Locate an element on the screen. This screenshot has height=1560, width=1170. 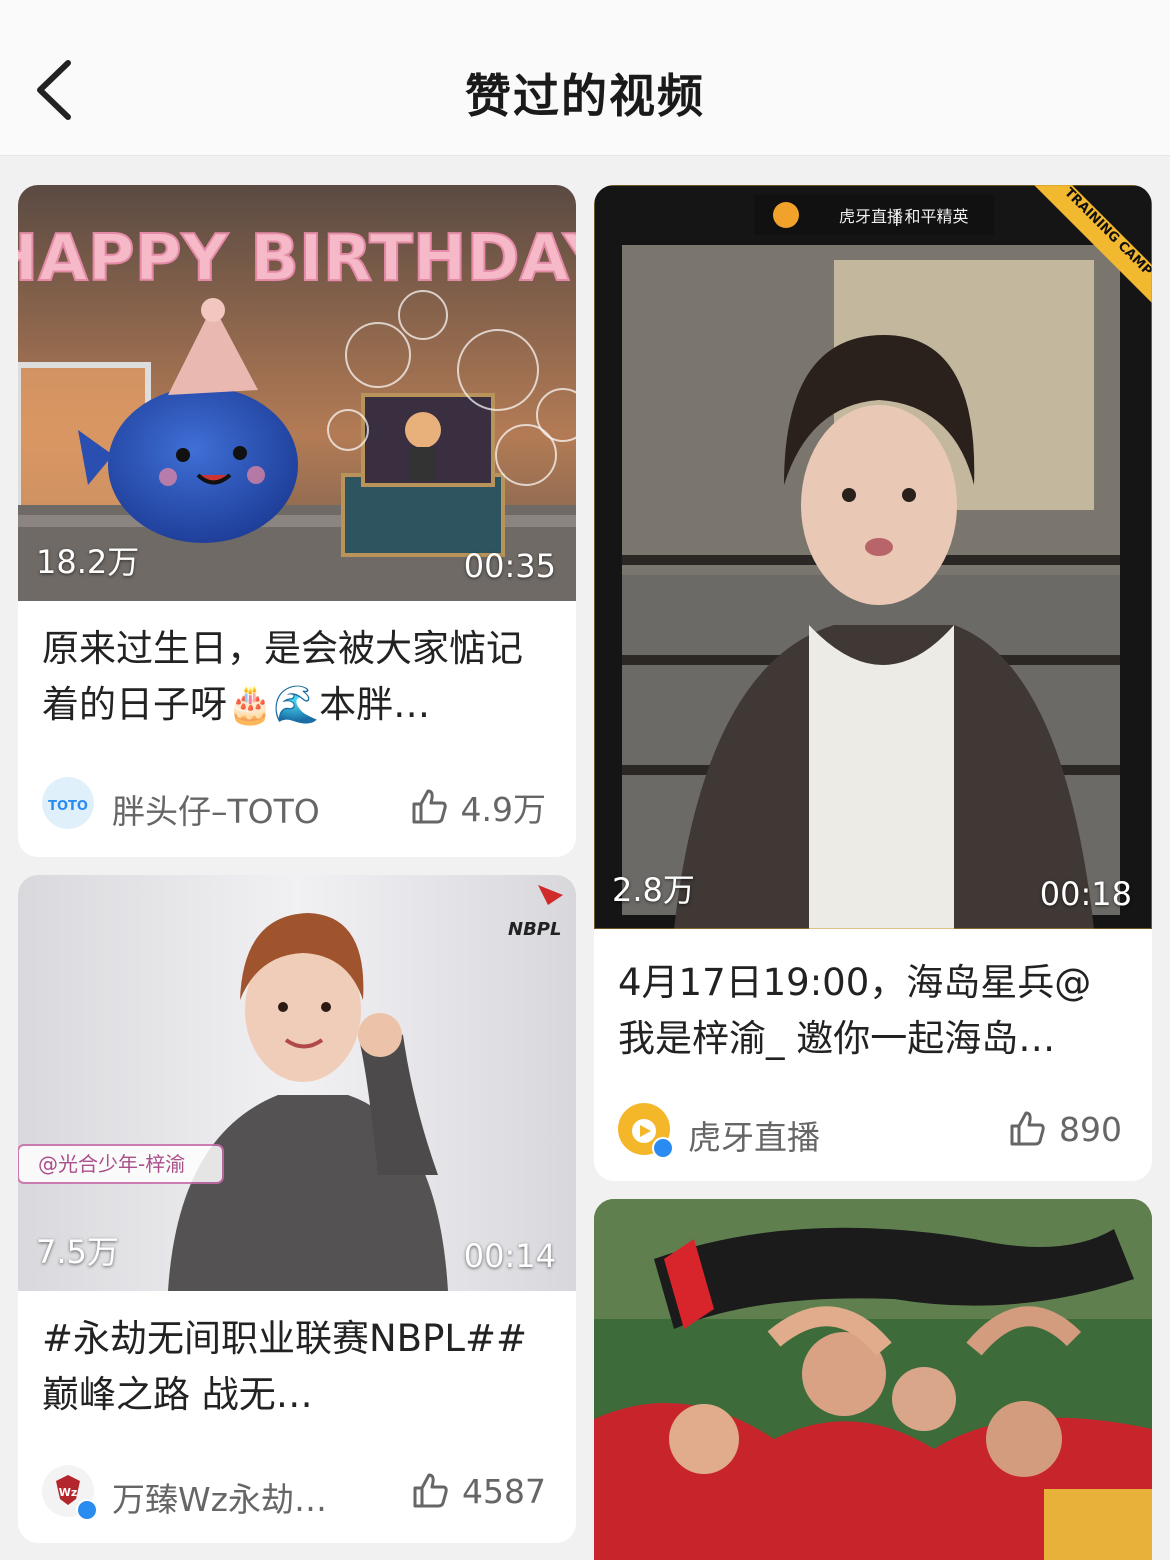
thumb-banner-text: HAPPY BIRTHDAY is located at coordinates (297, 259).